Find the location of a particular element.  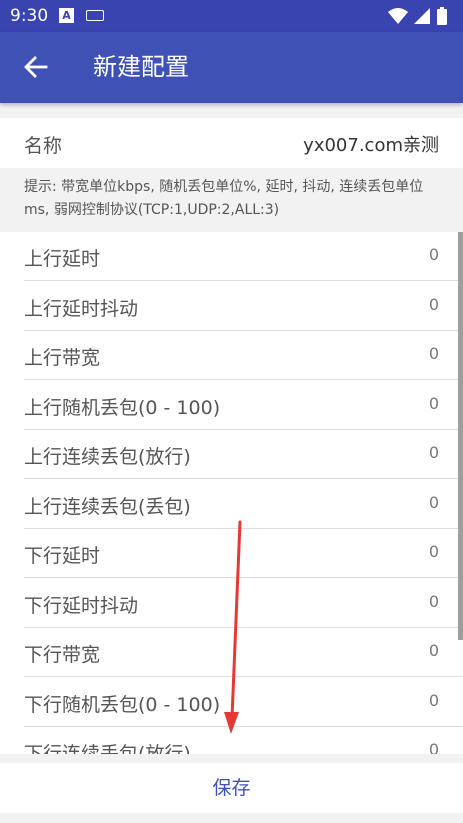

row-label: 上行延时 is located at coordinates (62, 259).